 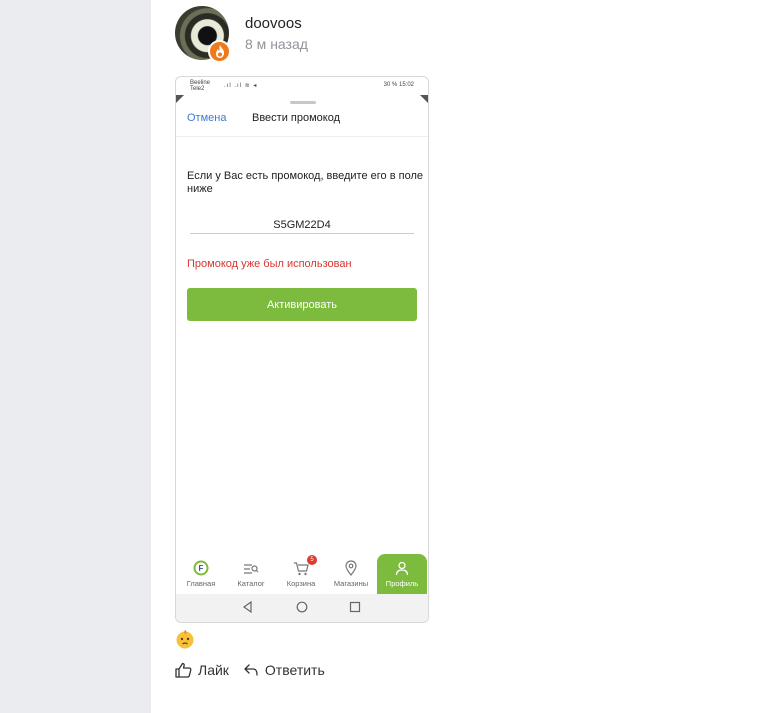 What do you see at coordinates (303, 102) in the screenshot?
I see `drag-handle` at bounding box center [303, 102].